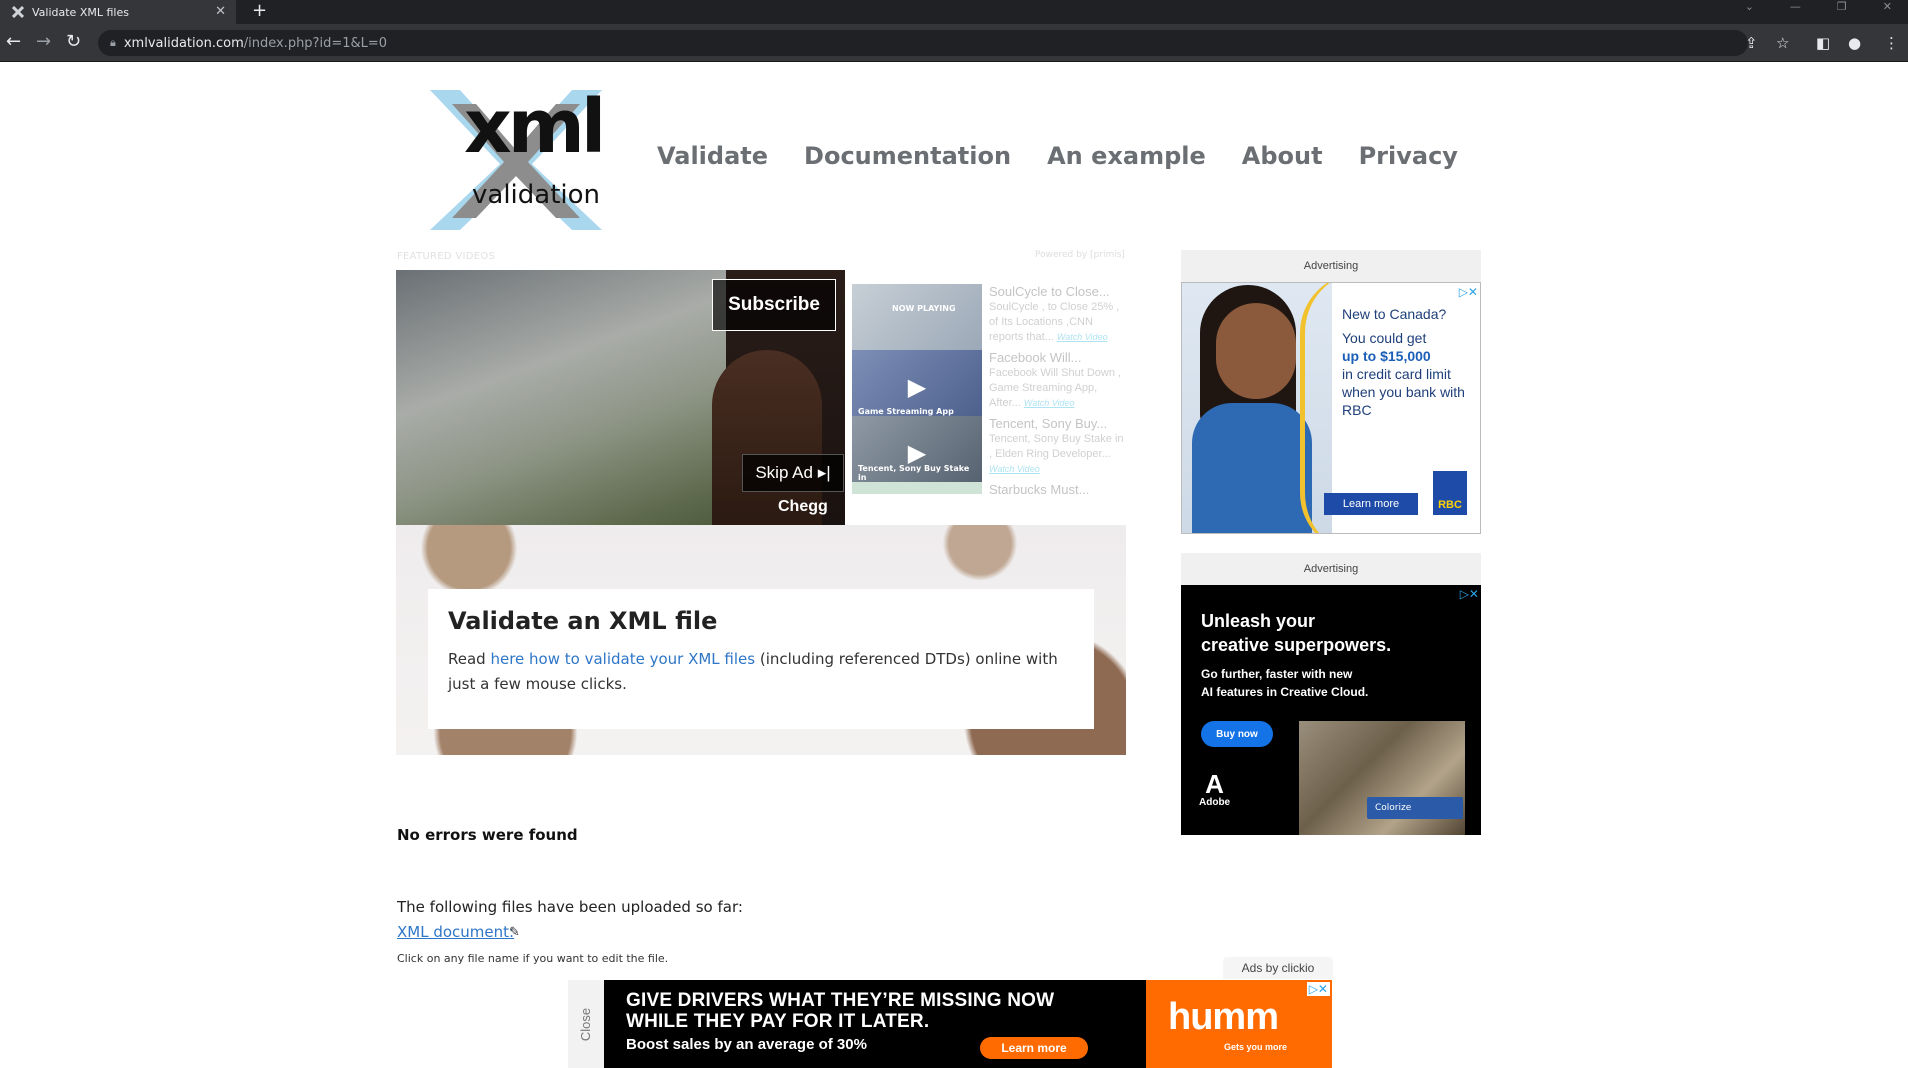  I want to click on adobe-headline: Unleash your creative superpowers., so click(1296, 633).